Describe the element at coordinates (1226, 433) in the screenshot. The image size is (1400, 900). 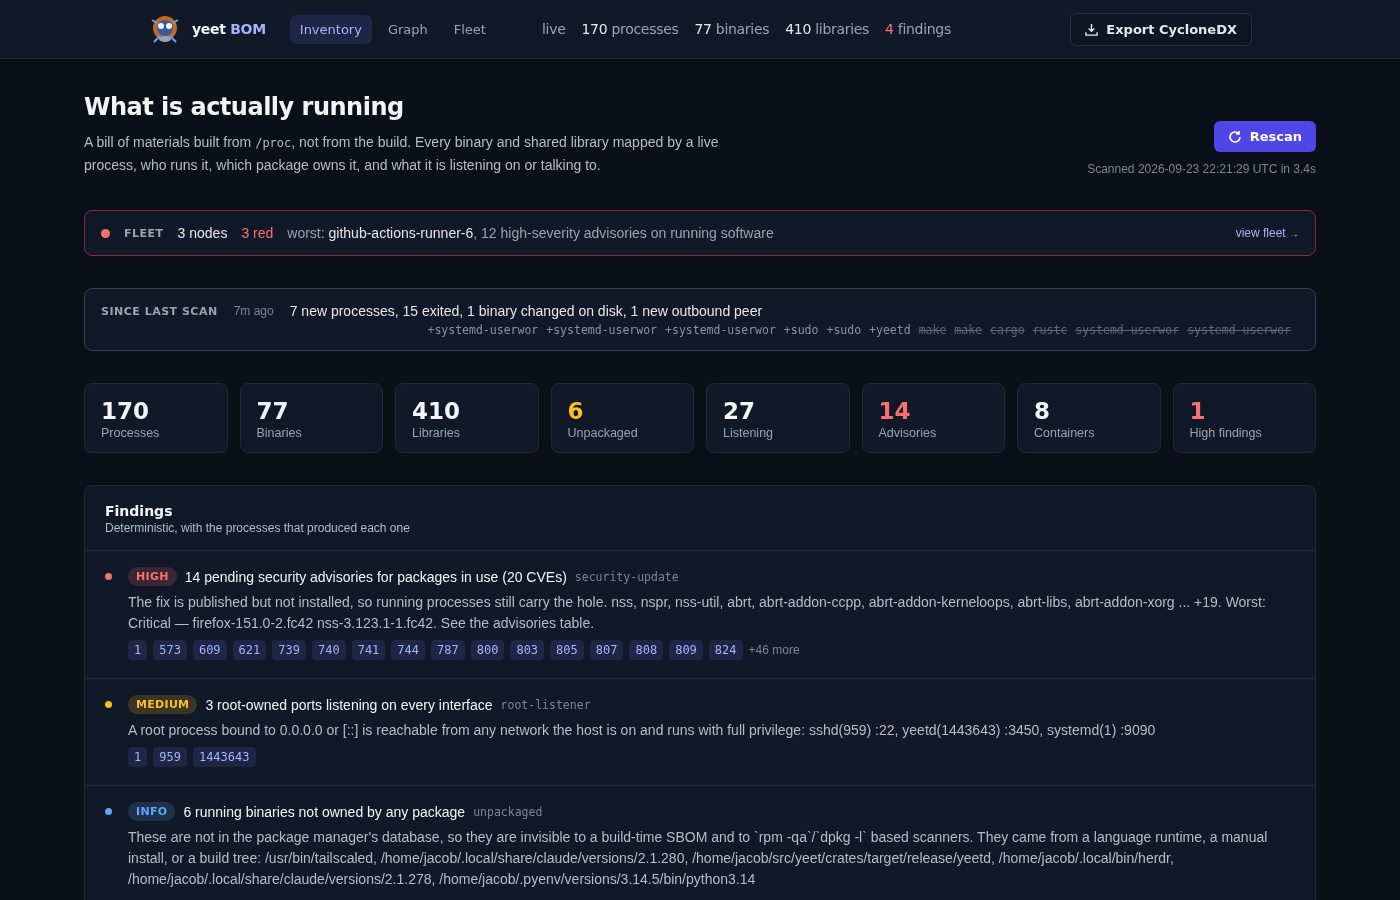
I see `metric-label: High findings` at that location.